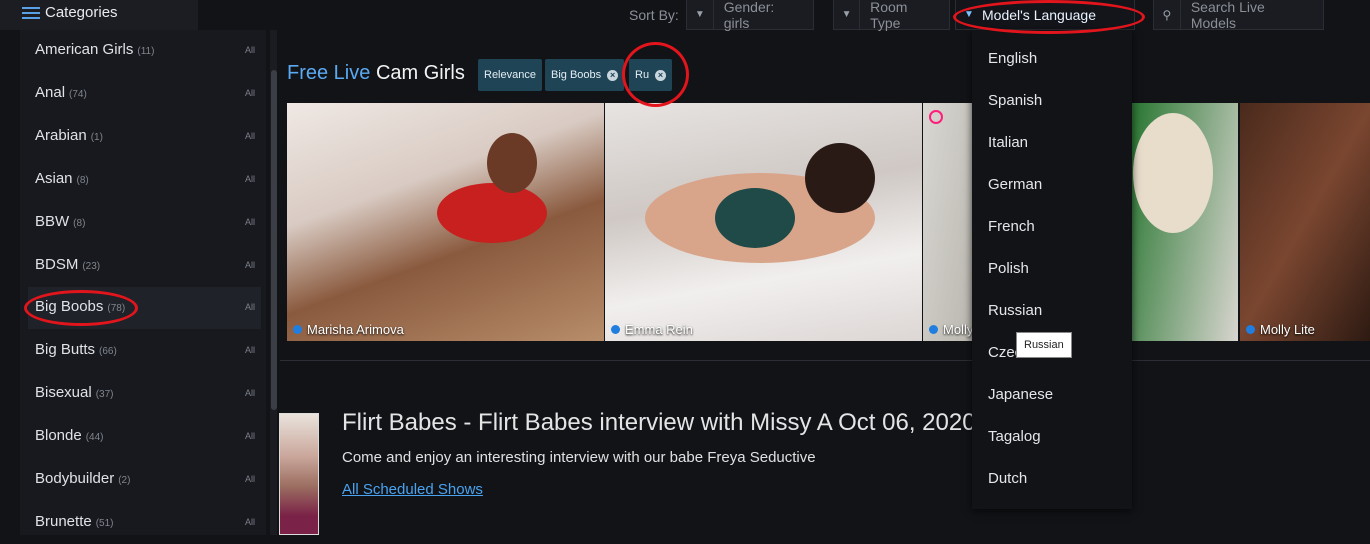  Describe the element at coordinates (1012, 58) in the screenshot. I see `language-option: English` at that location.